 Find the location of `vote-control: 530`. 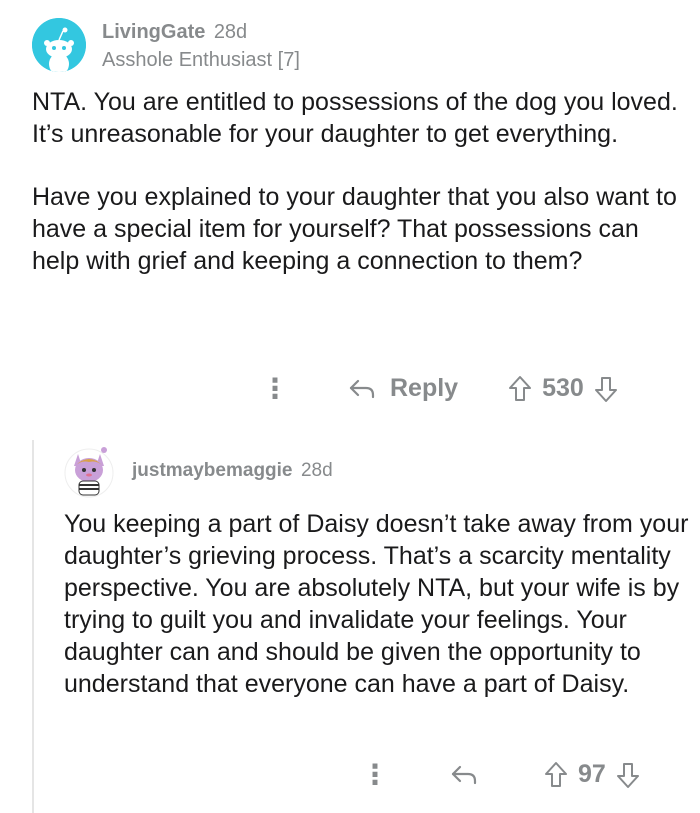

vote-control: 530 is located at coordinates (563, 388).